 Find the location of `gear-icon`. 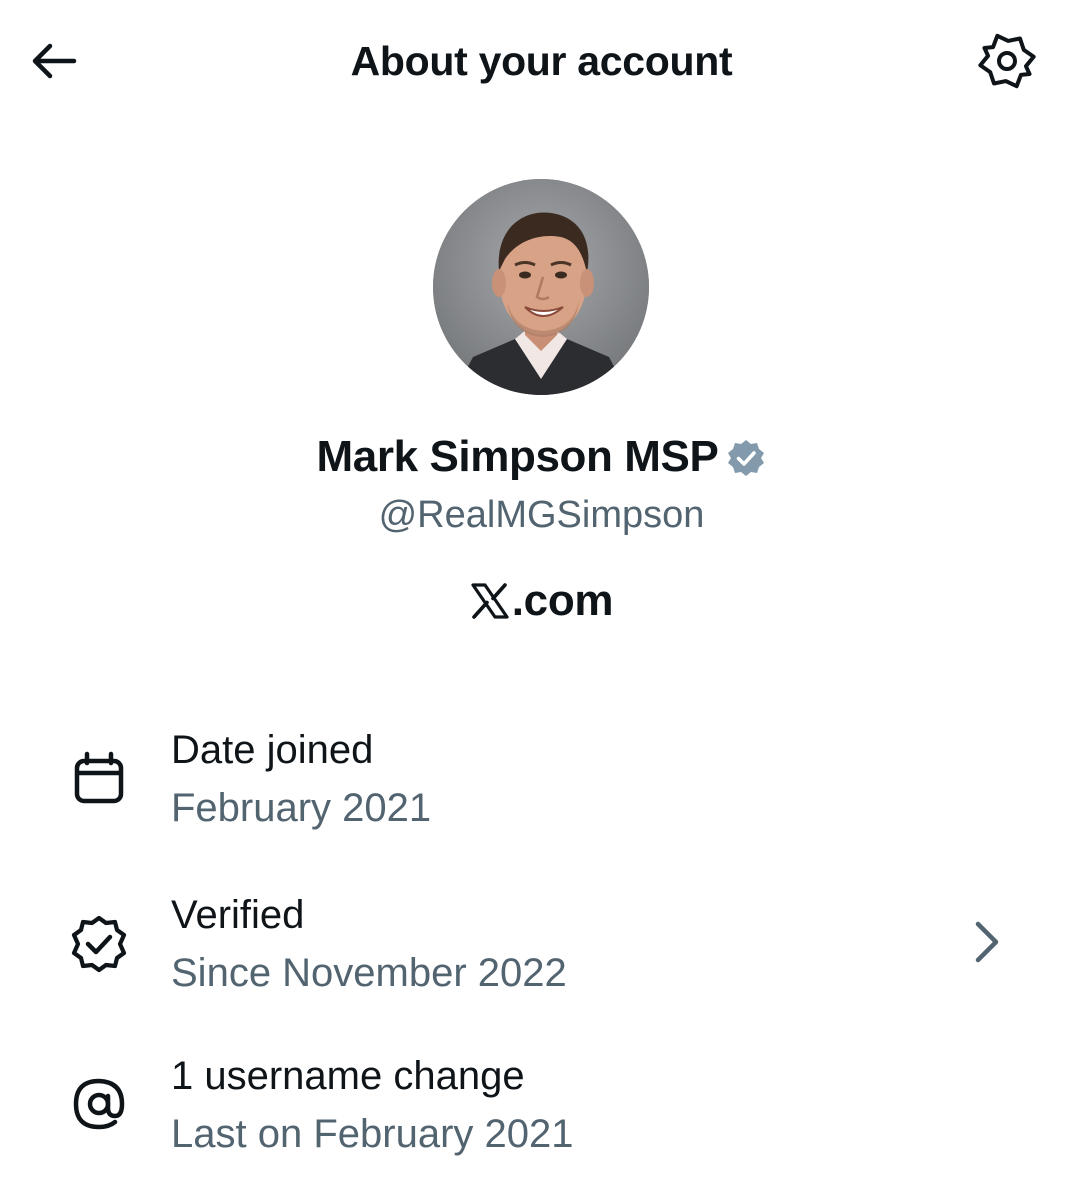

gear-icon is located at coordinates (1007, 61).